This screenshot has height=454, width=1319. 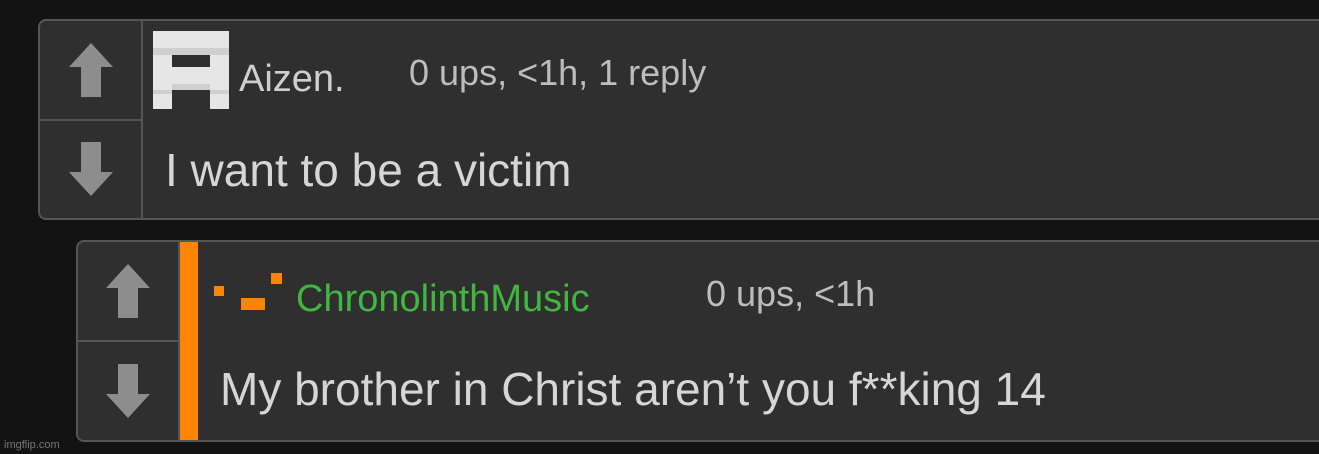 What do you see at coordinates (189, 341) in the screenshot?
I see `new-reply-highlight-bar` at bounding box center [189, 341].